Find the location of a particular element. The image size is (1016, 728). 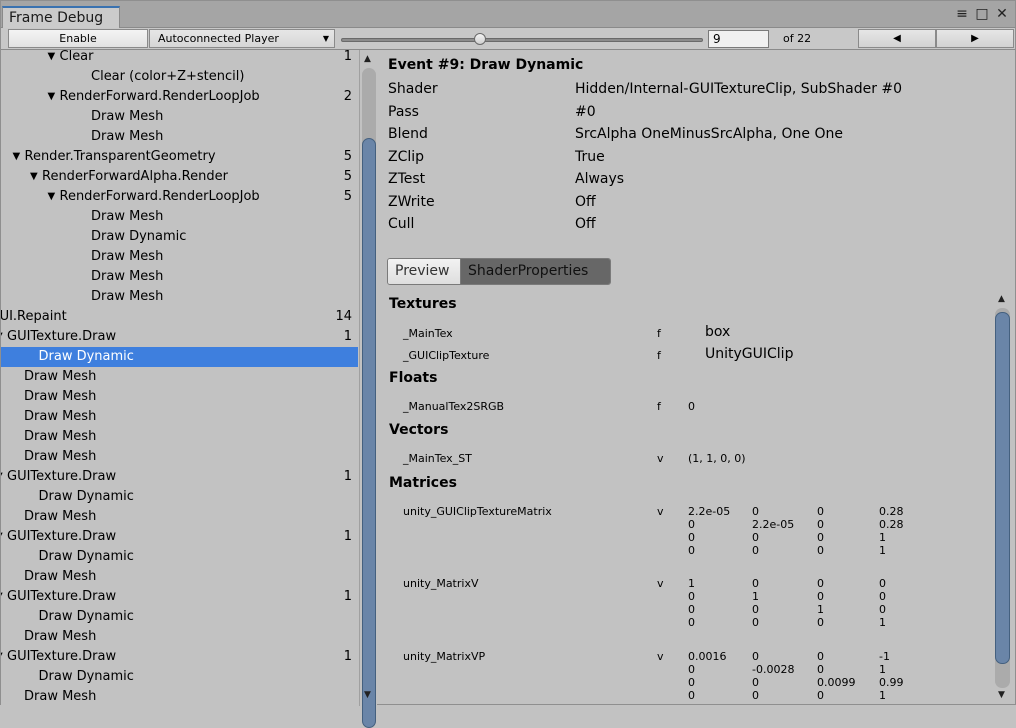

vector-value: (1, 1, 0, 0) is located at coordinates (717, 458).